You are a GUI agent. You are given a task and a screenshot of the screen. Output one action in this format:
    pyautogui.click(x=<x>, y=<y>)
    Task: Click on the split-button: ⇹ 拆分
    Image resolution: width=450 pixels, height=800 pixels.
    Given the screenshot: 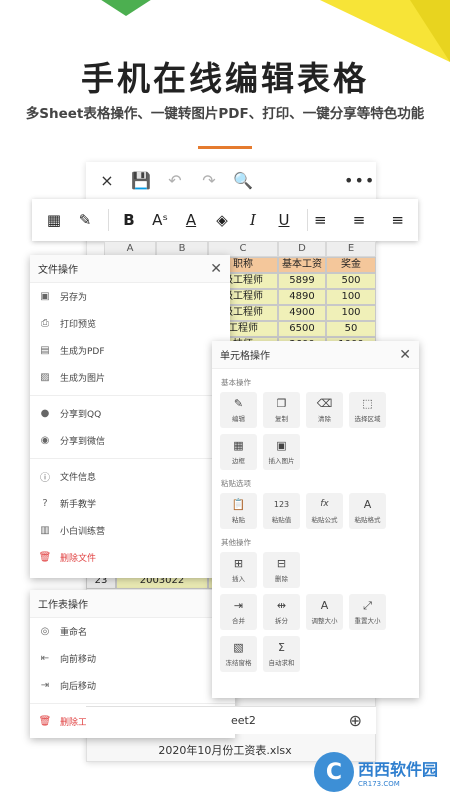 What is the action you would take?
    pyautogui.click(x=281, y=612)
    